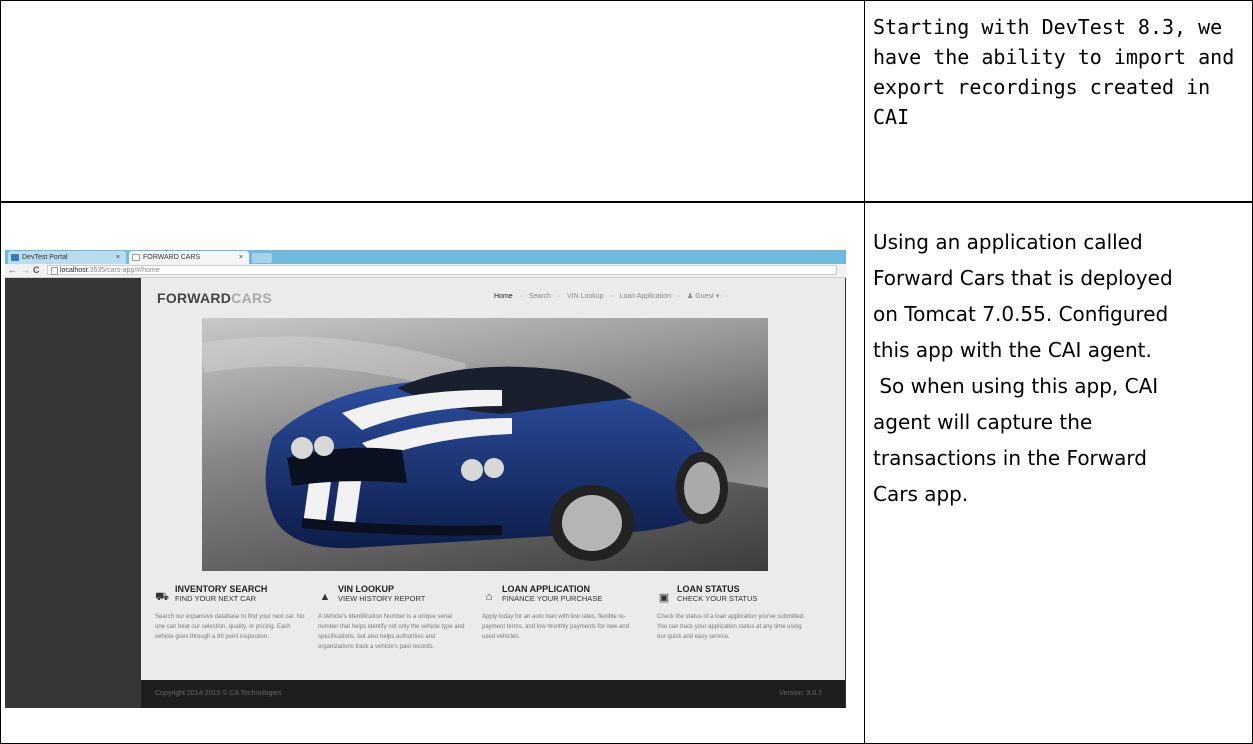 The height and width of the screenshot is (744, 1253). What do you see at coordinates (707, 296) in the screenshot?
I see `nav-guest-menu: Guest ▾` at bounding box center [707, 296].